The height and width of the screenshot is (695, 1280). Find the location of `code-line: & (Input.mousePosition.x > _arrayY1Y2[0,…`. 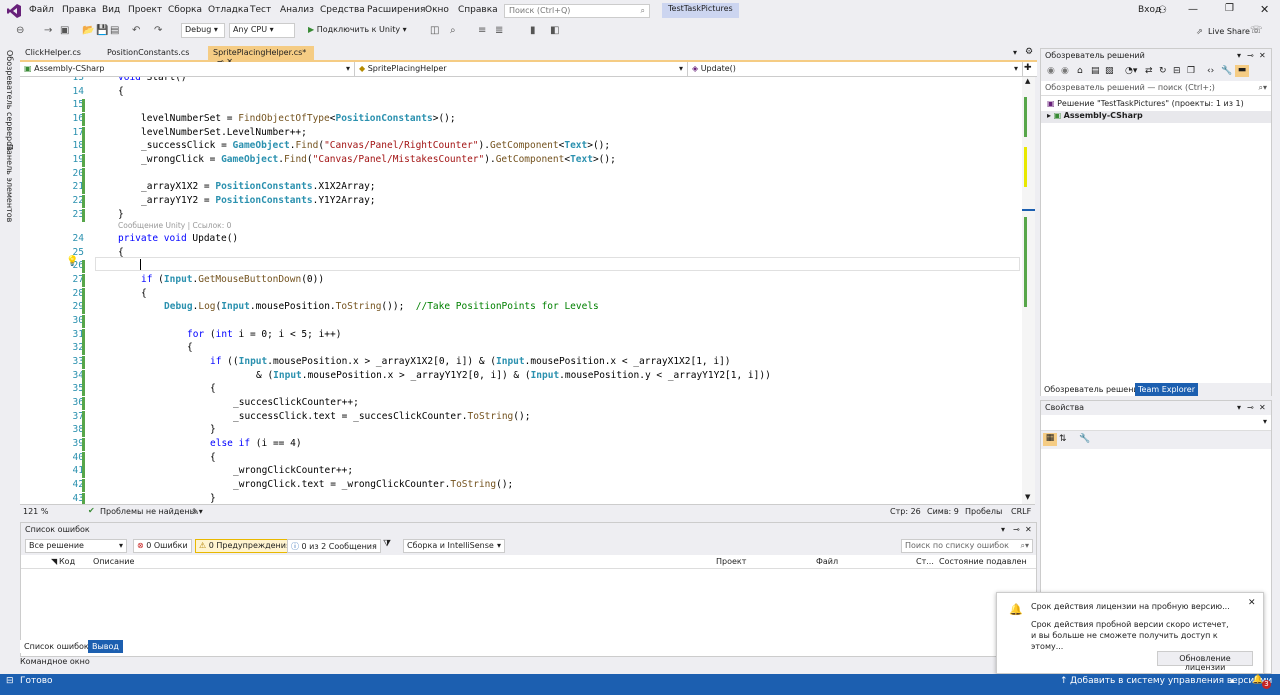

code-line: & (Input.mousePosition.x > _arrayY1Y2[0,… is located at coordinates (513, 375).